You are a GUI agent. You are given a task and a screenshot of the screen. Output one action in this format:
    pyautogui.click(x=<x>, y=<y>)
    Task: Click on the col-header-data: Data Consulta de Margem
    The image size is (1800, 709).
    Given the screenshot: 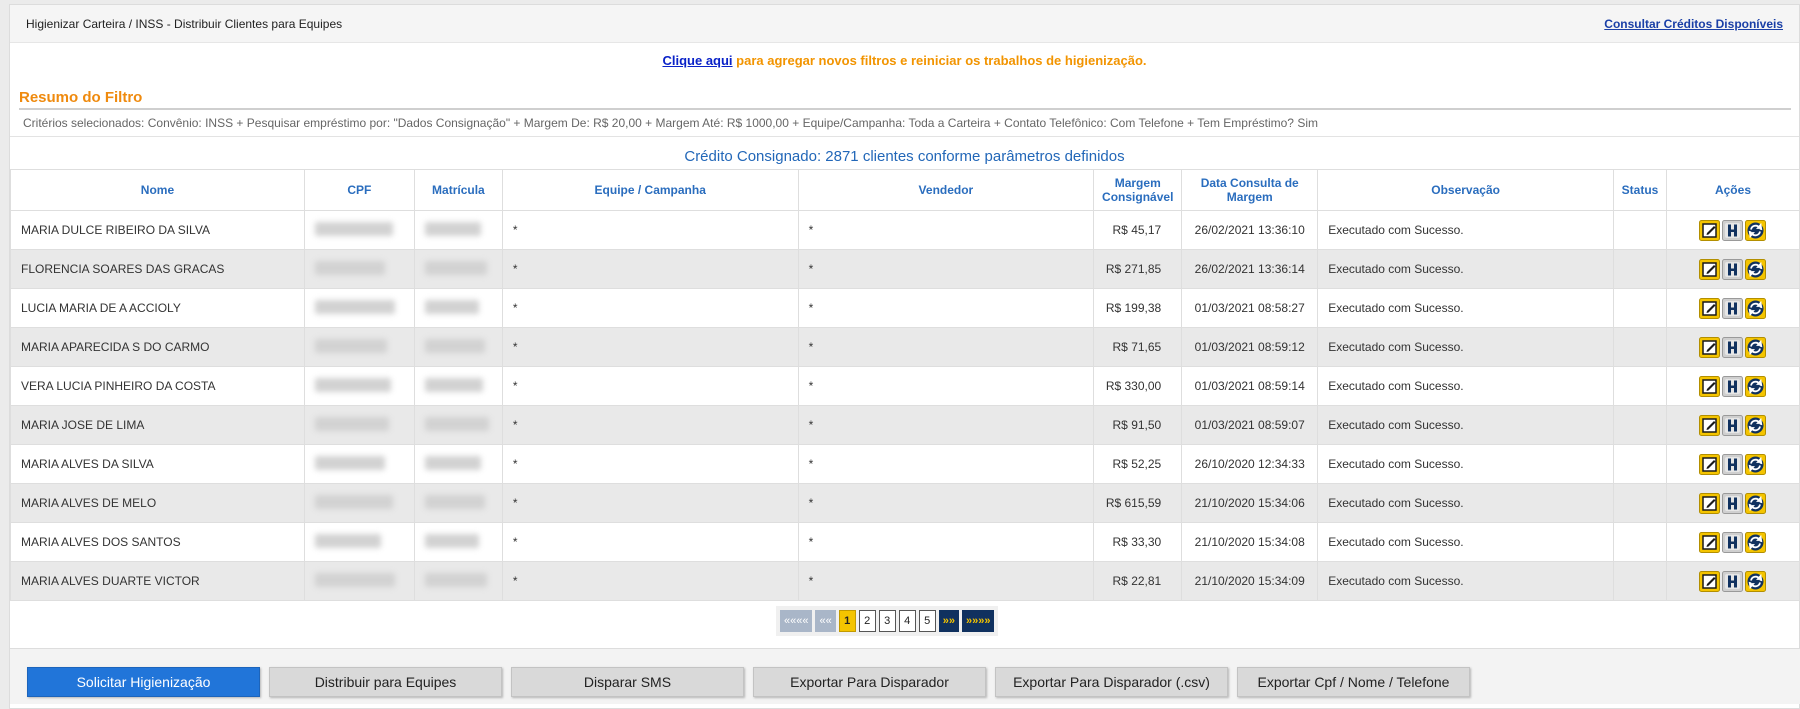 What is the action you would take?
    pyautogui.click(x=1250, y=190)
    